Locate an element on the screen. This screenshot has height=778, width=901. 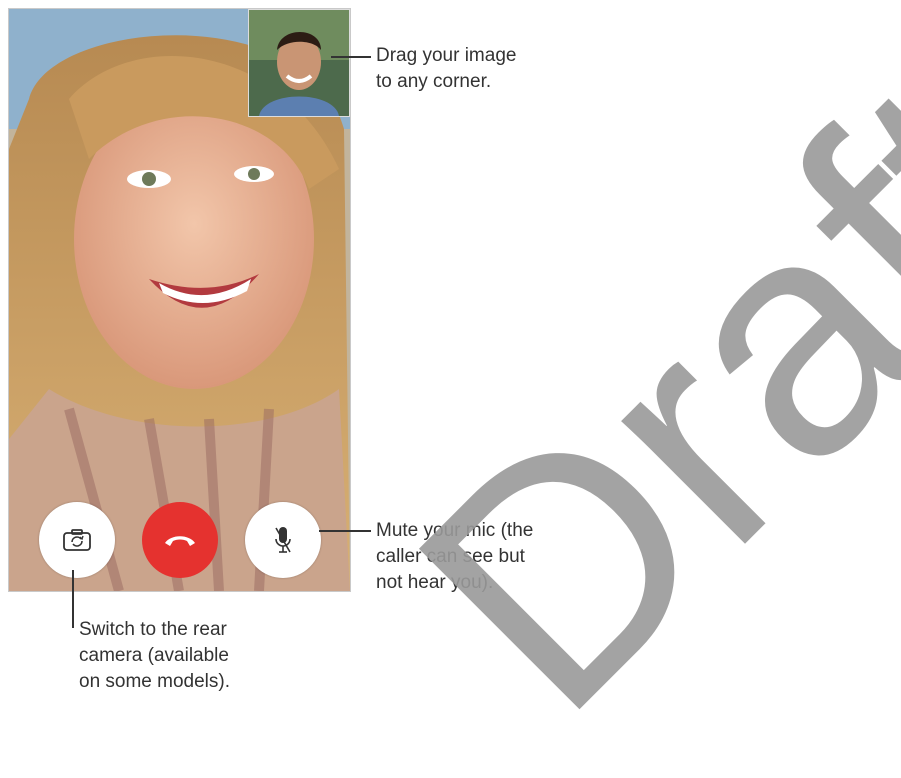
flip-camera-button is located at coordinates (77, 540).